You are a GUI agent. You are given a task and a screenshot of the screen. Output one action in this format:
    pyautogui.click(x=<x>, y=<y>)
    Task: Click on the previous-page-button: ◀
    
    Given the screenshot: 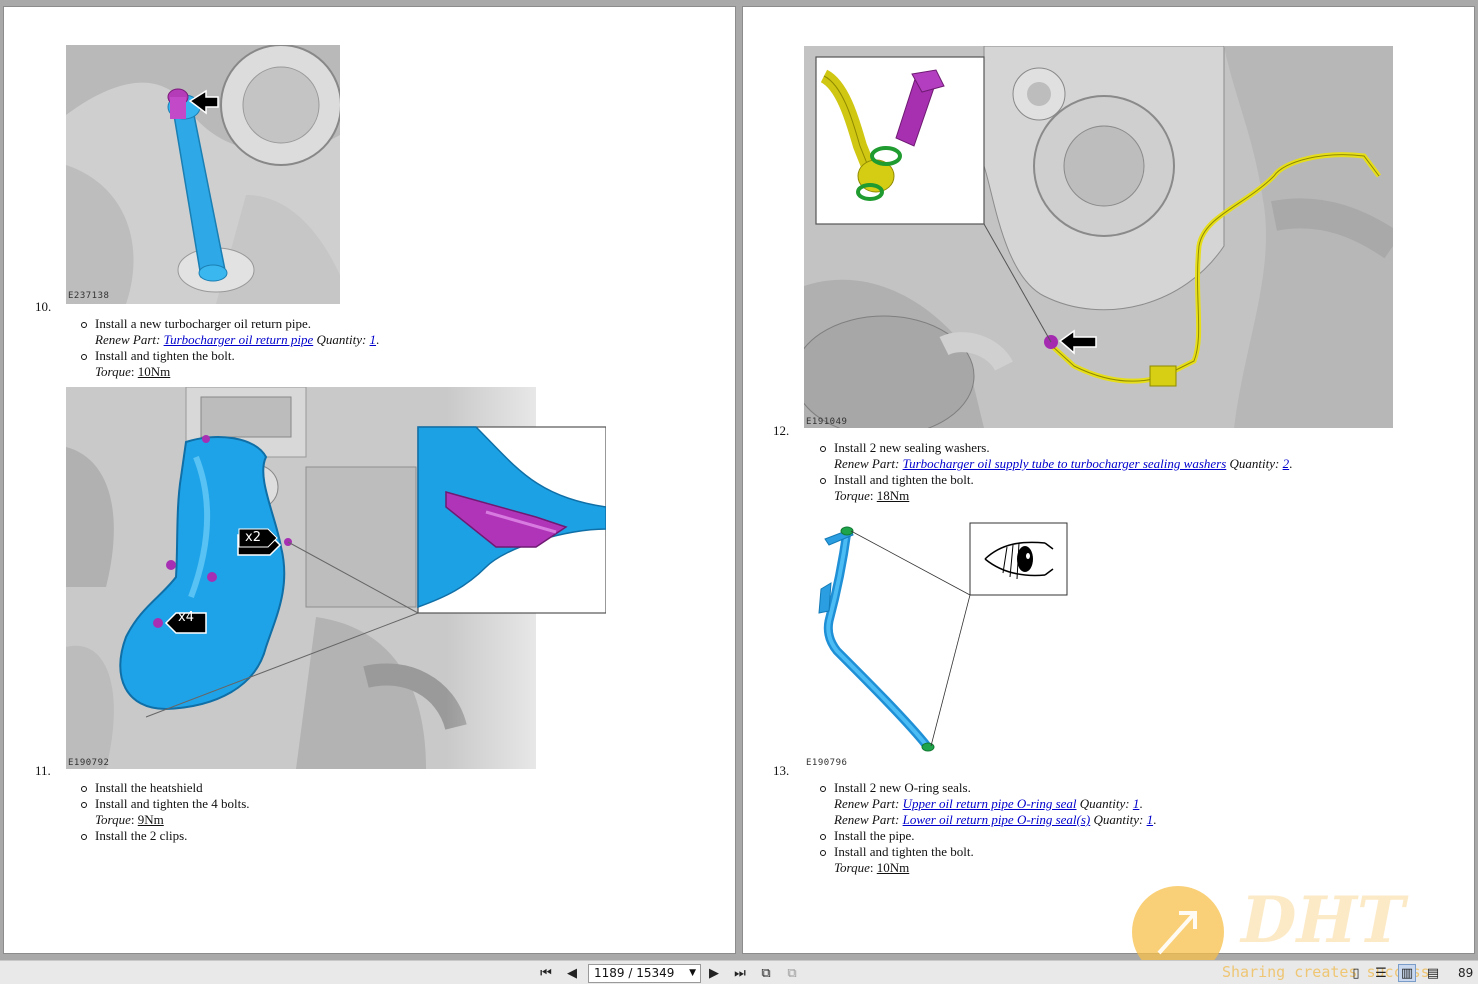 What is the action you would take?
    pyautogui.click(x=572, y=973)
    